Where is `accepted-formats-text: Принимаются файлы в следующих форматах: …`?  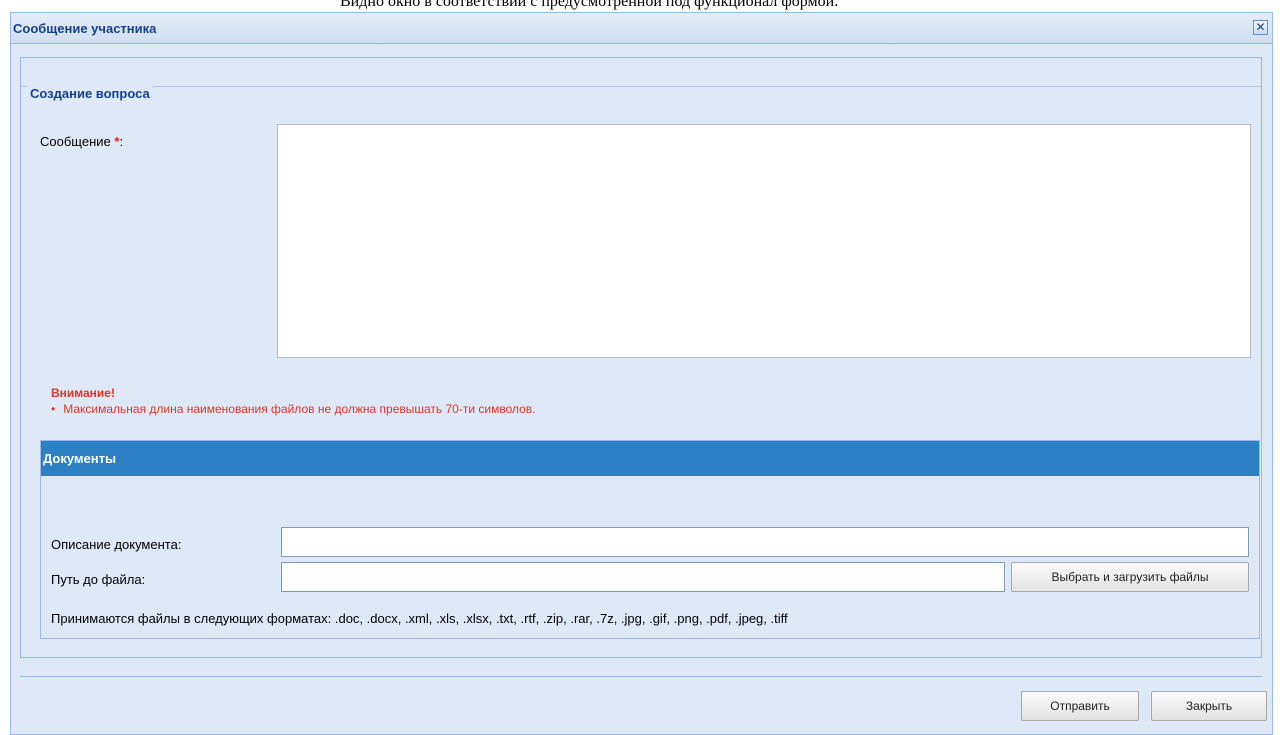
accepted-formats-text: Принимаются файлы в следующих форматах: … is located at coordinates (419, 618).